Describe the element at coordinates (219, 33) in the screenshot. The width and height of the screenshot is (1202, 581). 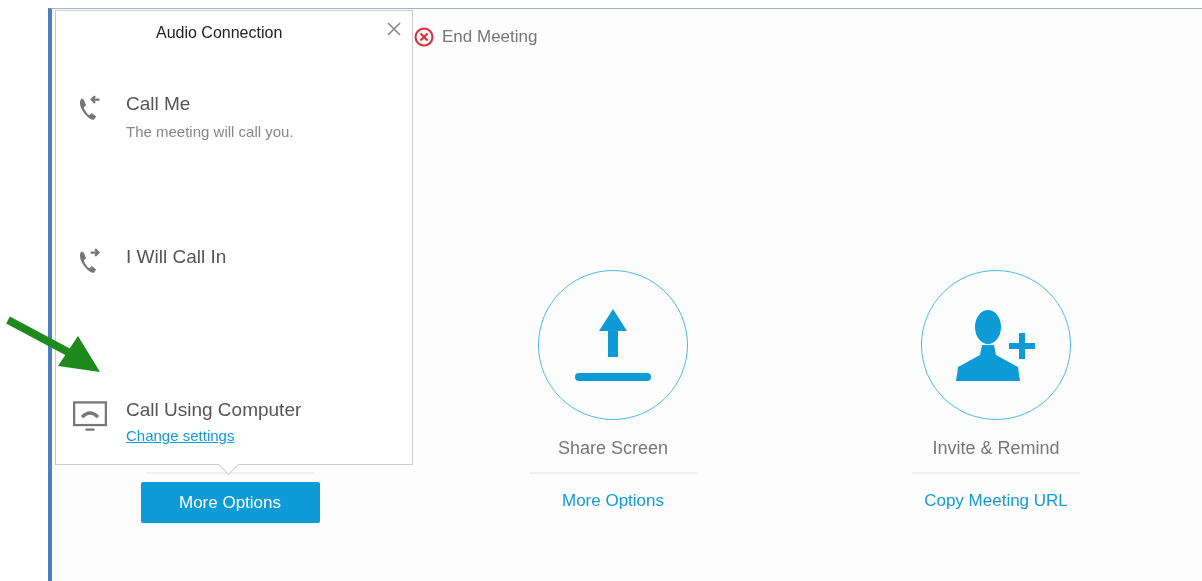
I see `popup-title: Audio Connection` at that location.